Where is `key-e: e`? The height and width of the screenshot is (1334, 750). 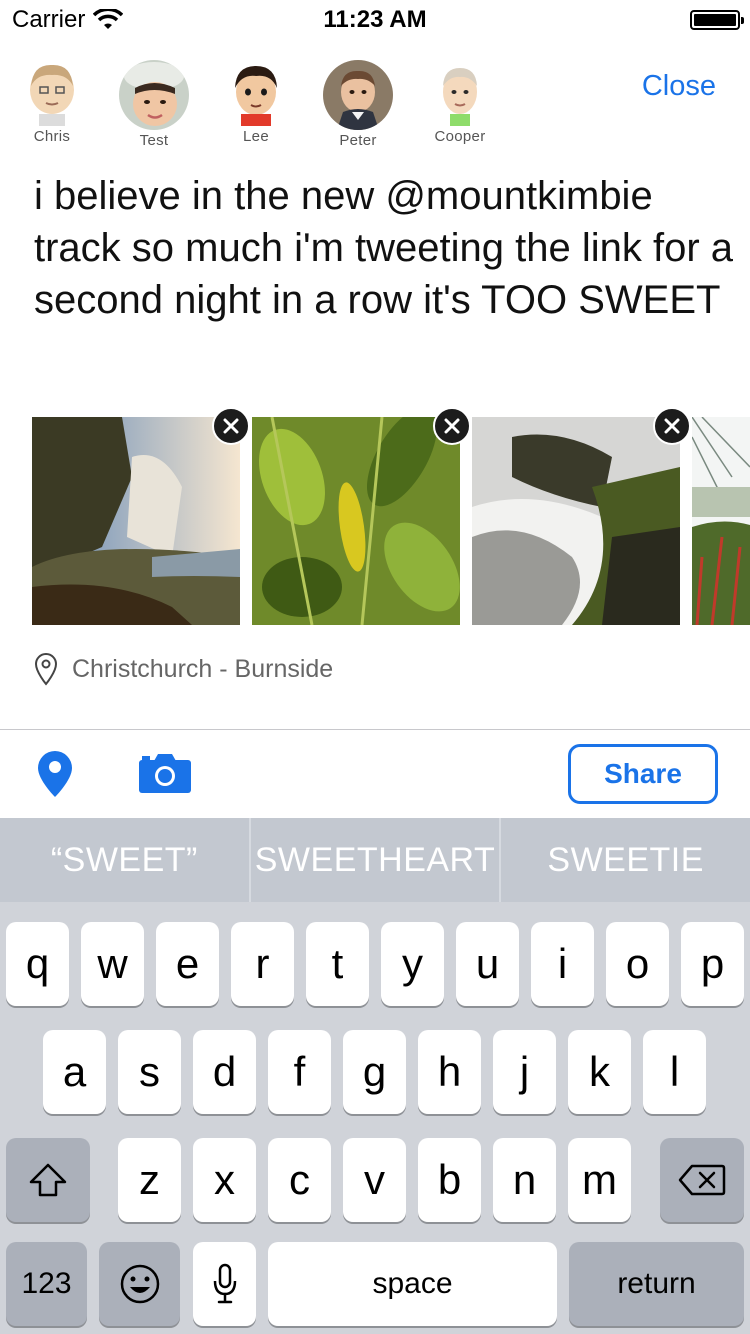 key-e: e is located at coordinates (187, 964).